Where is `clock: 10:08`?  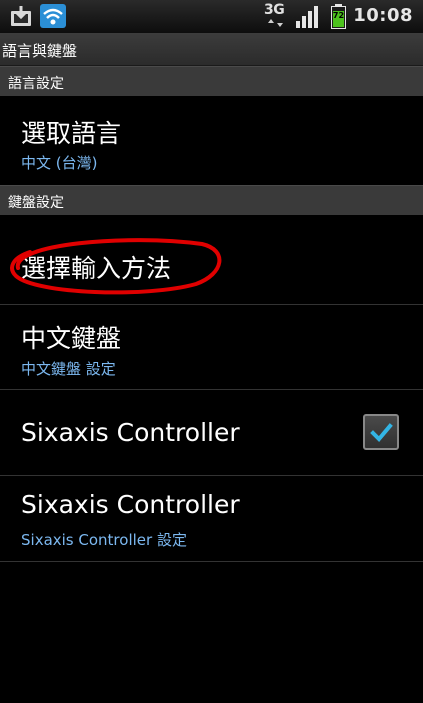 clock: 10:08 is located at coordinates (383, 15).